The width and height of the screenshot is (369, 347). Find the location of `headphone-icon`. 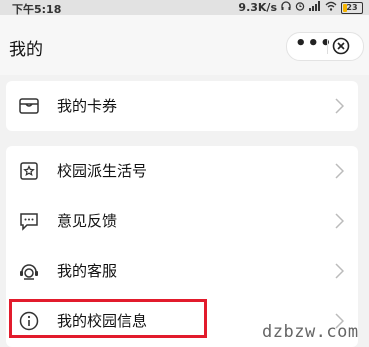

headphone-icon is located at coordinates (286, 7).